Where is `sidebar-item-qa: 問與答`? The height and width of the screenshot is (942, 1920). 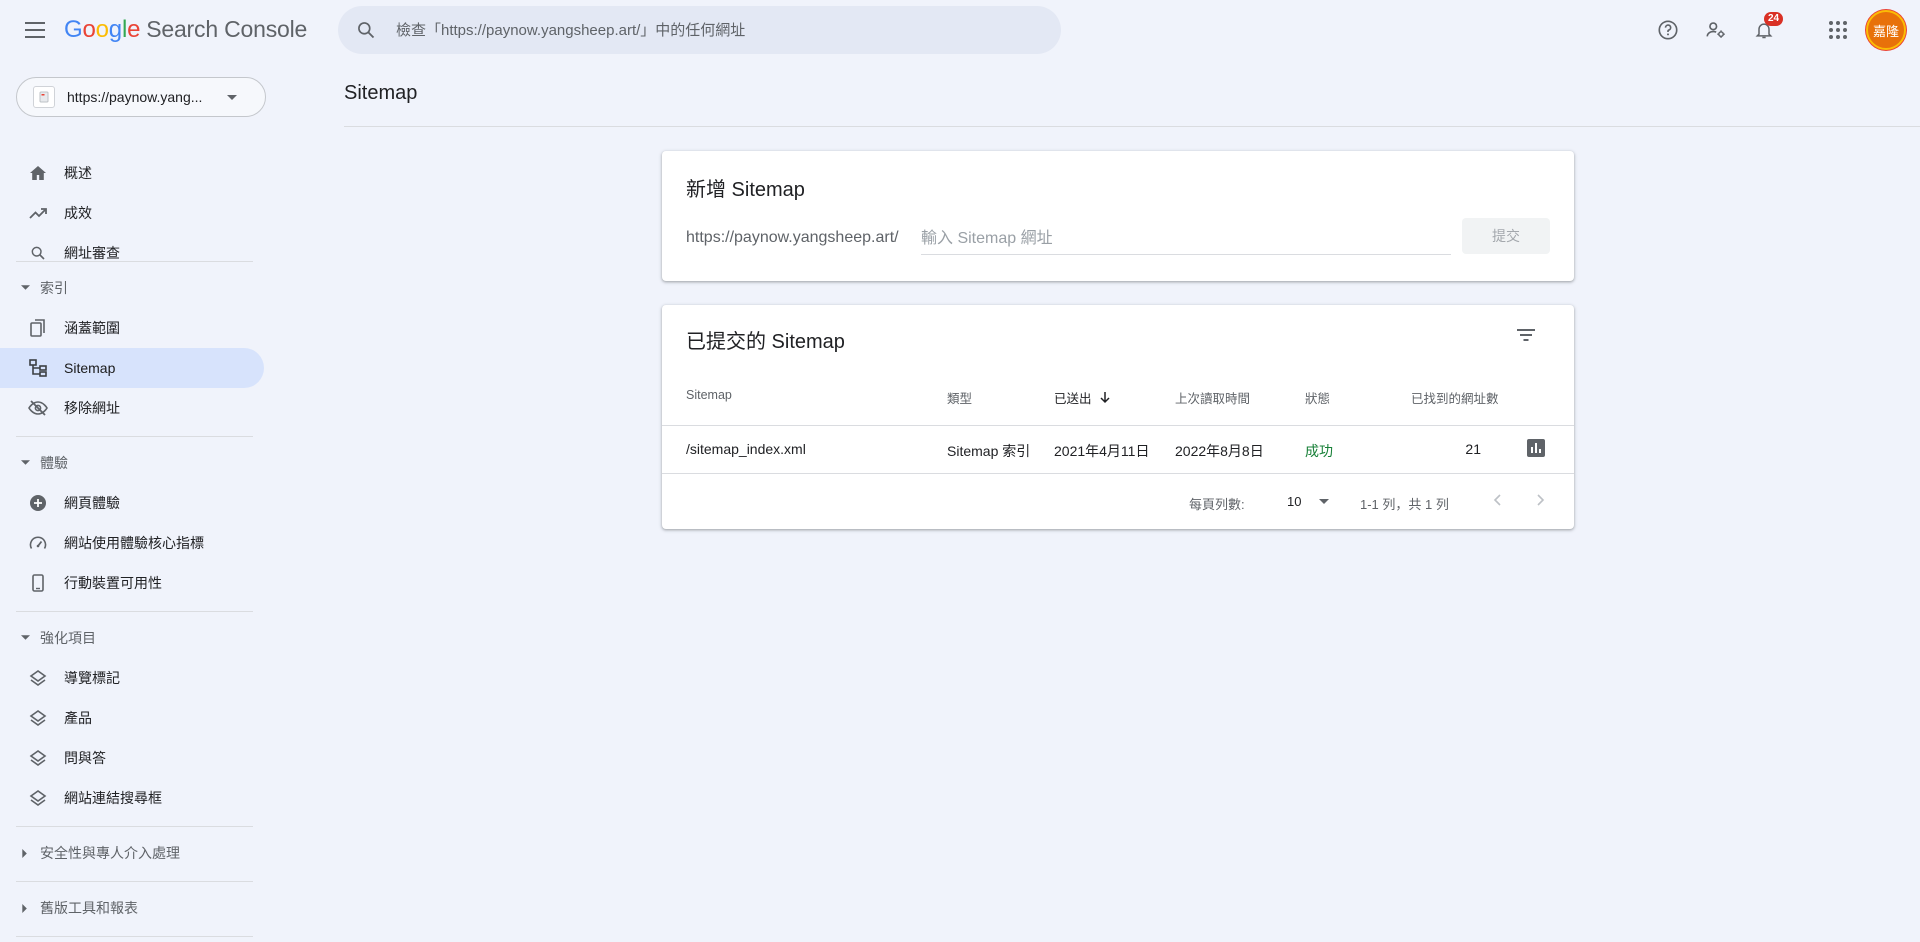
sidebar-item-qa: 問與答 is located at coordinates (132, 758).